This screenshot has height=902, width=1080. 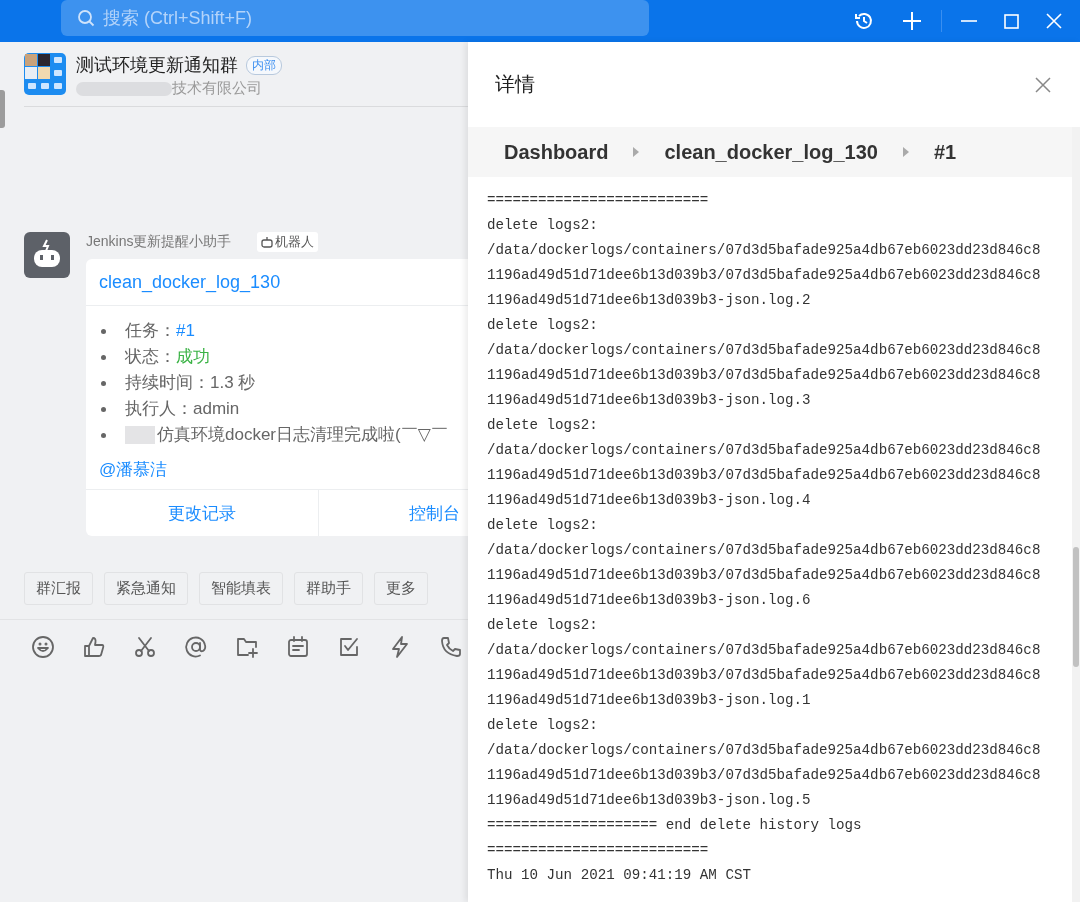 What do you see at coordinates (1076, 607) in the screenshot?
I see `scrollbar-thumb` at bounding box center [1076, 607].